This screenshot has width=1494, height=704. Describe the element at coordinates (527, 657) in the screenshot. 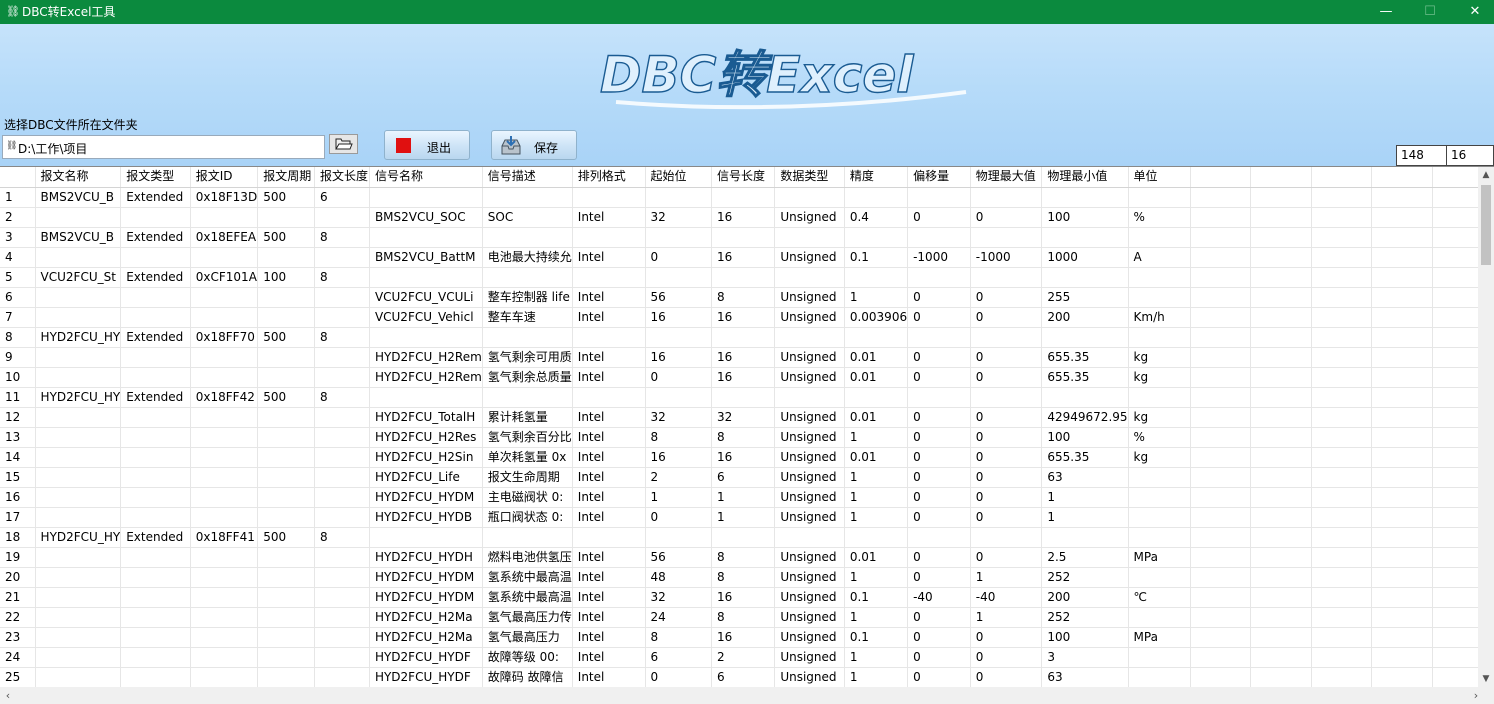

I see `table-cell: 故障等级 00:` at that location.